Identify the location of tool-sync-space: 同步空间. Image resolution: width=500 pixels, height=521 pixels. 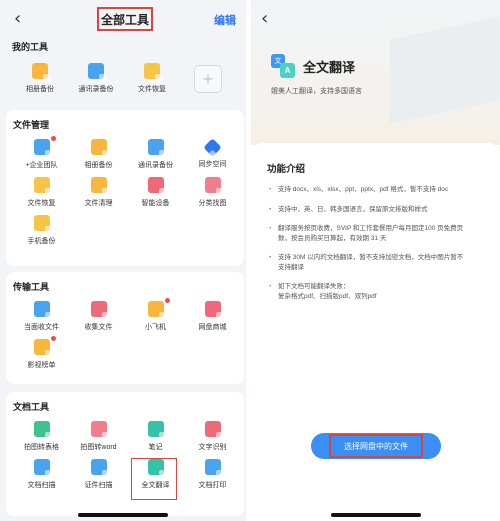
(212, 155).